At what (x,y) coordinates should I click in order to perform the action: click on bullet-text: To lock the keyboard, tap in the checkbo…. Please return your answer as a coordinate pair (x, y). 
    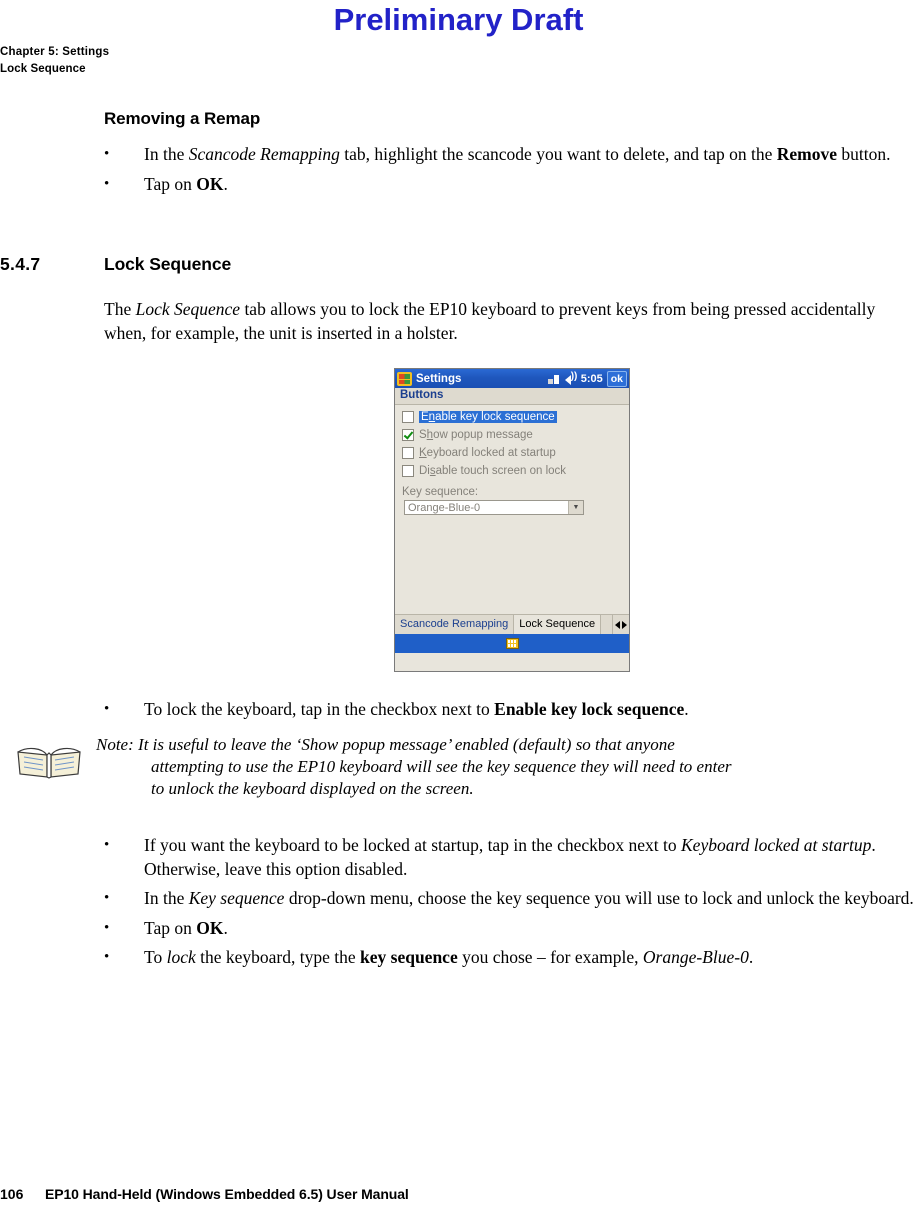
    Looking at the image, I should click on (416, 709).